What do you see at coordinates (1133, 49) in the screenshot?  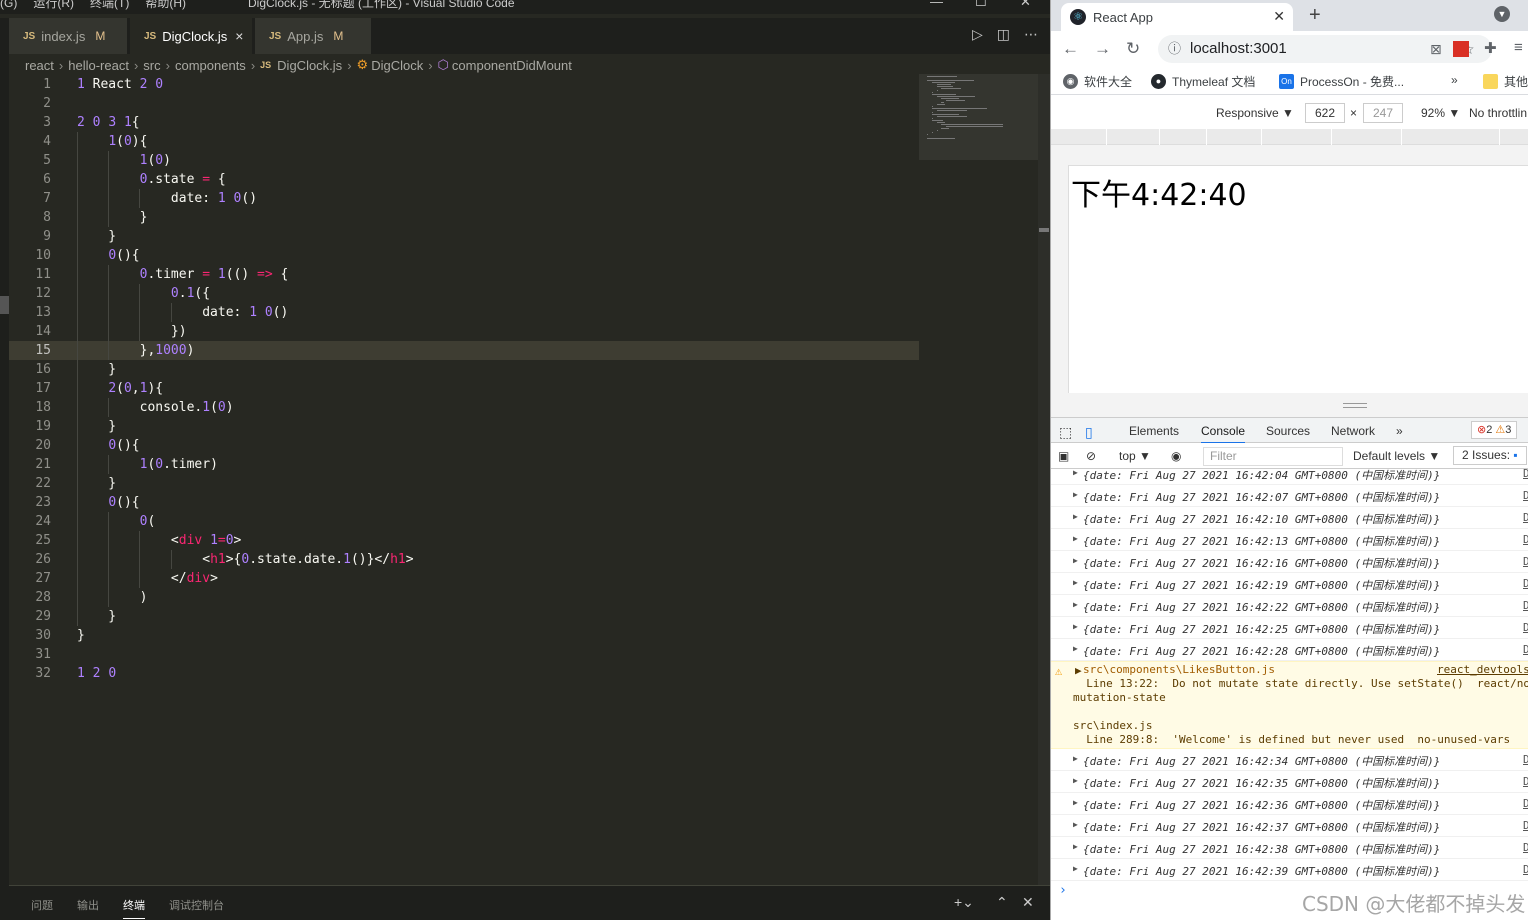 I see `reload-icon: ↻` at bounding box center [1133, 49].